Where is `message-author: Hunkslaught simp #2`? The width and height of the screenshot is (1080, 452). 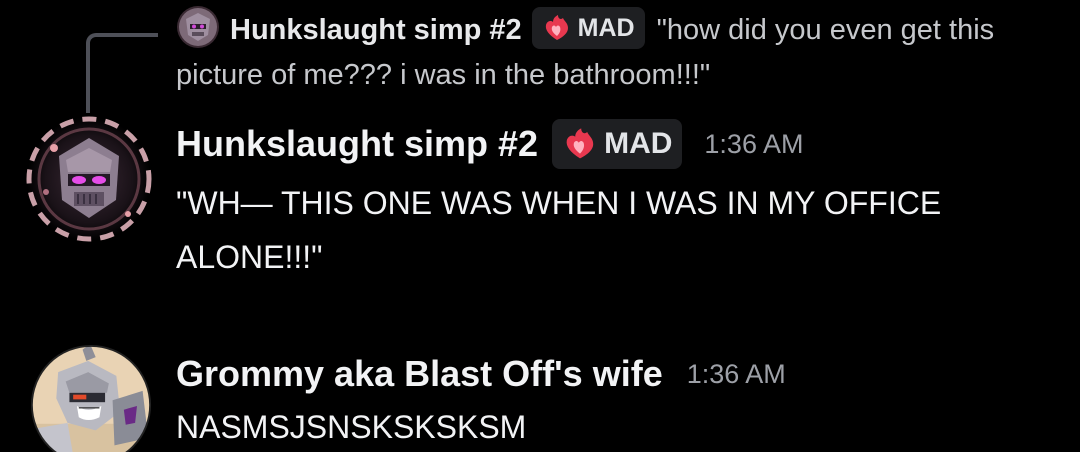 message-author: Hunkslaught simp #2 is located at coordinates (357, 144).